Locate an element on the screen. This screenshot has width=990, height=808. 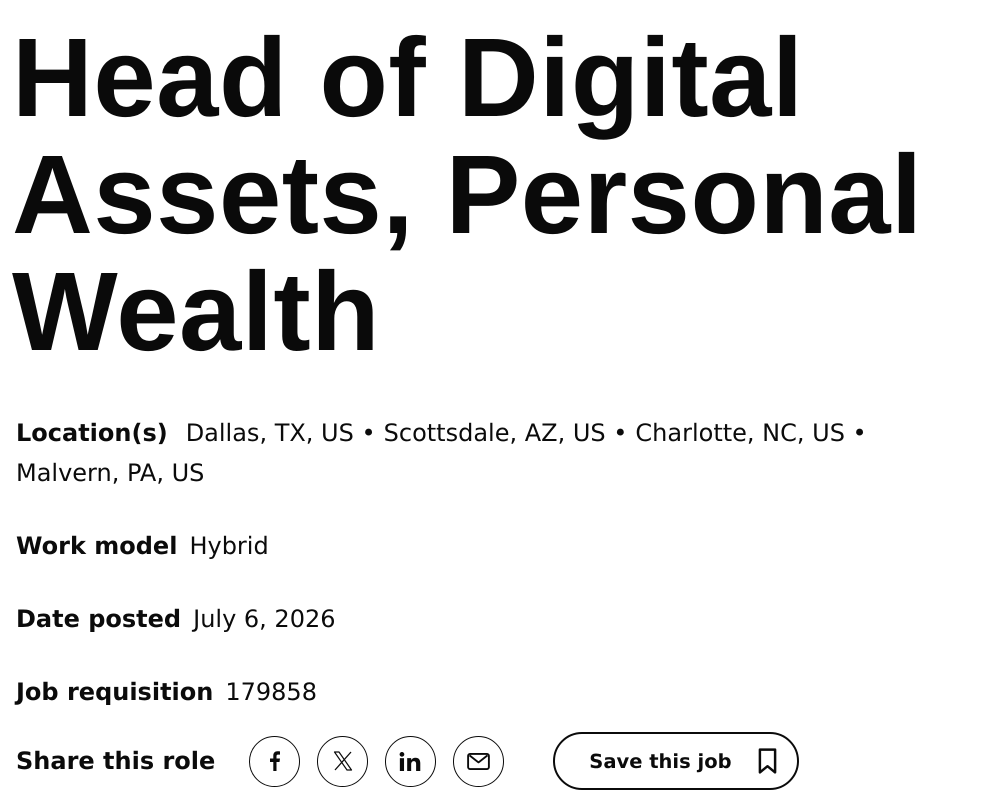
location-value: Dallas, TX, US • is located at coordinates (281, 433).